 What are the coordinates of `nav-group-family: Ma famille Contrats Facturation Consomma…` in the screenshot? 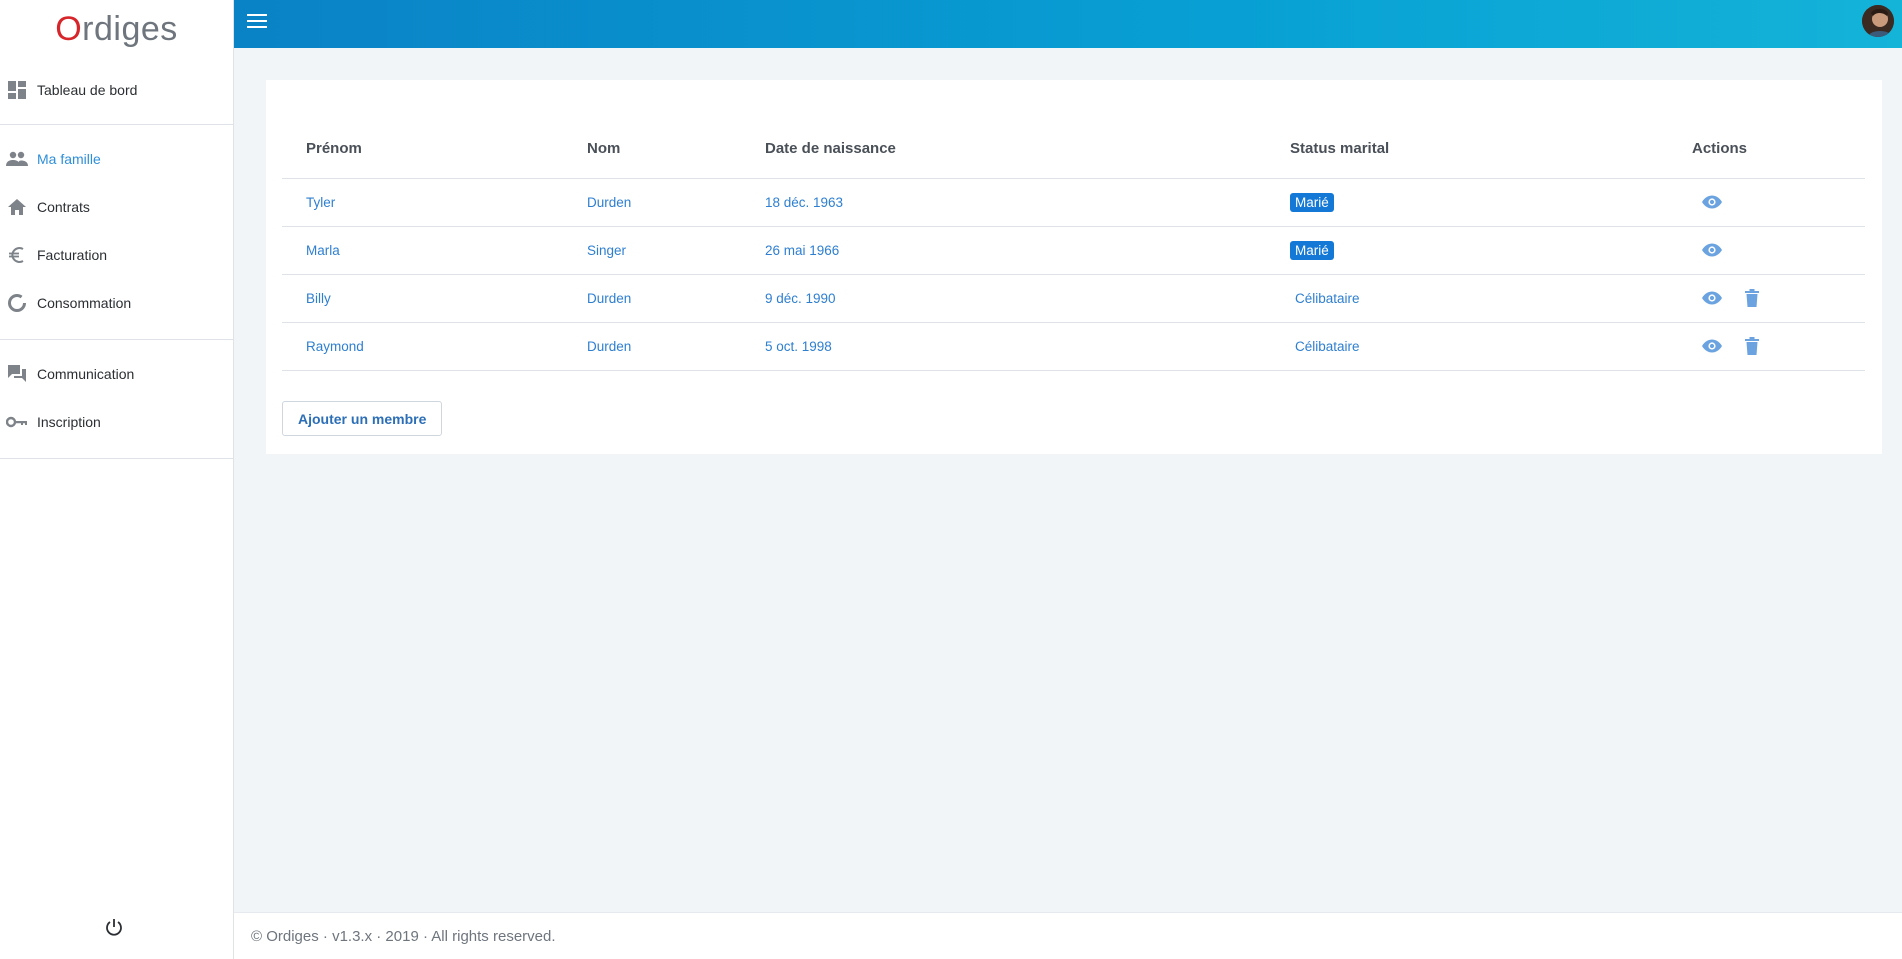 It's located at (116, 232).